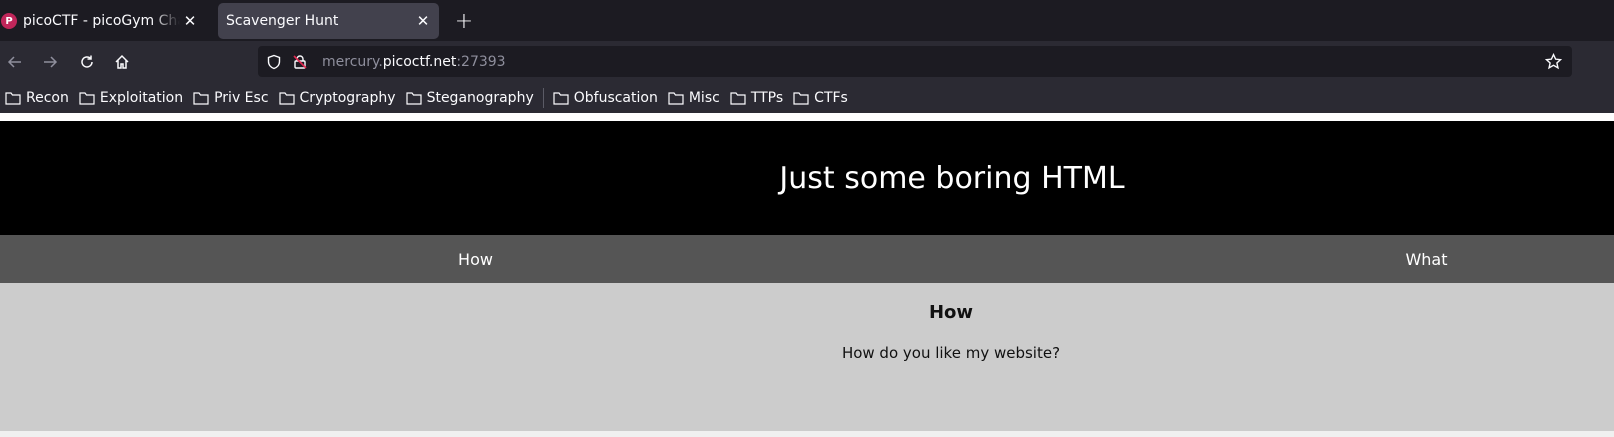 The height and width of the screenshot is (437, 1614). I want to click on tab-title: picoCTF - picoGym Challe, so click(101, 21).